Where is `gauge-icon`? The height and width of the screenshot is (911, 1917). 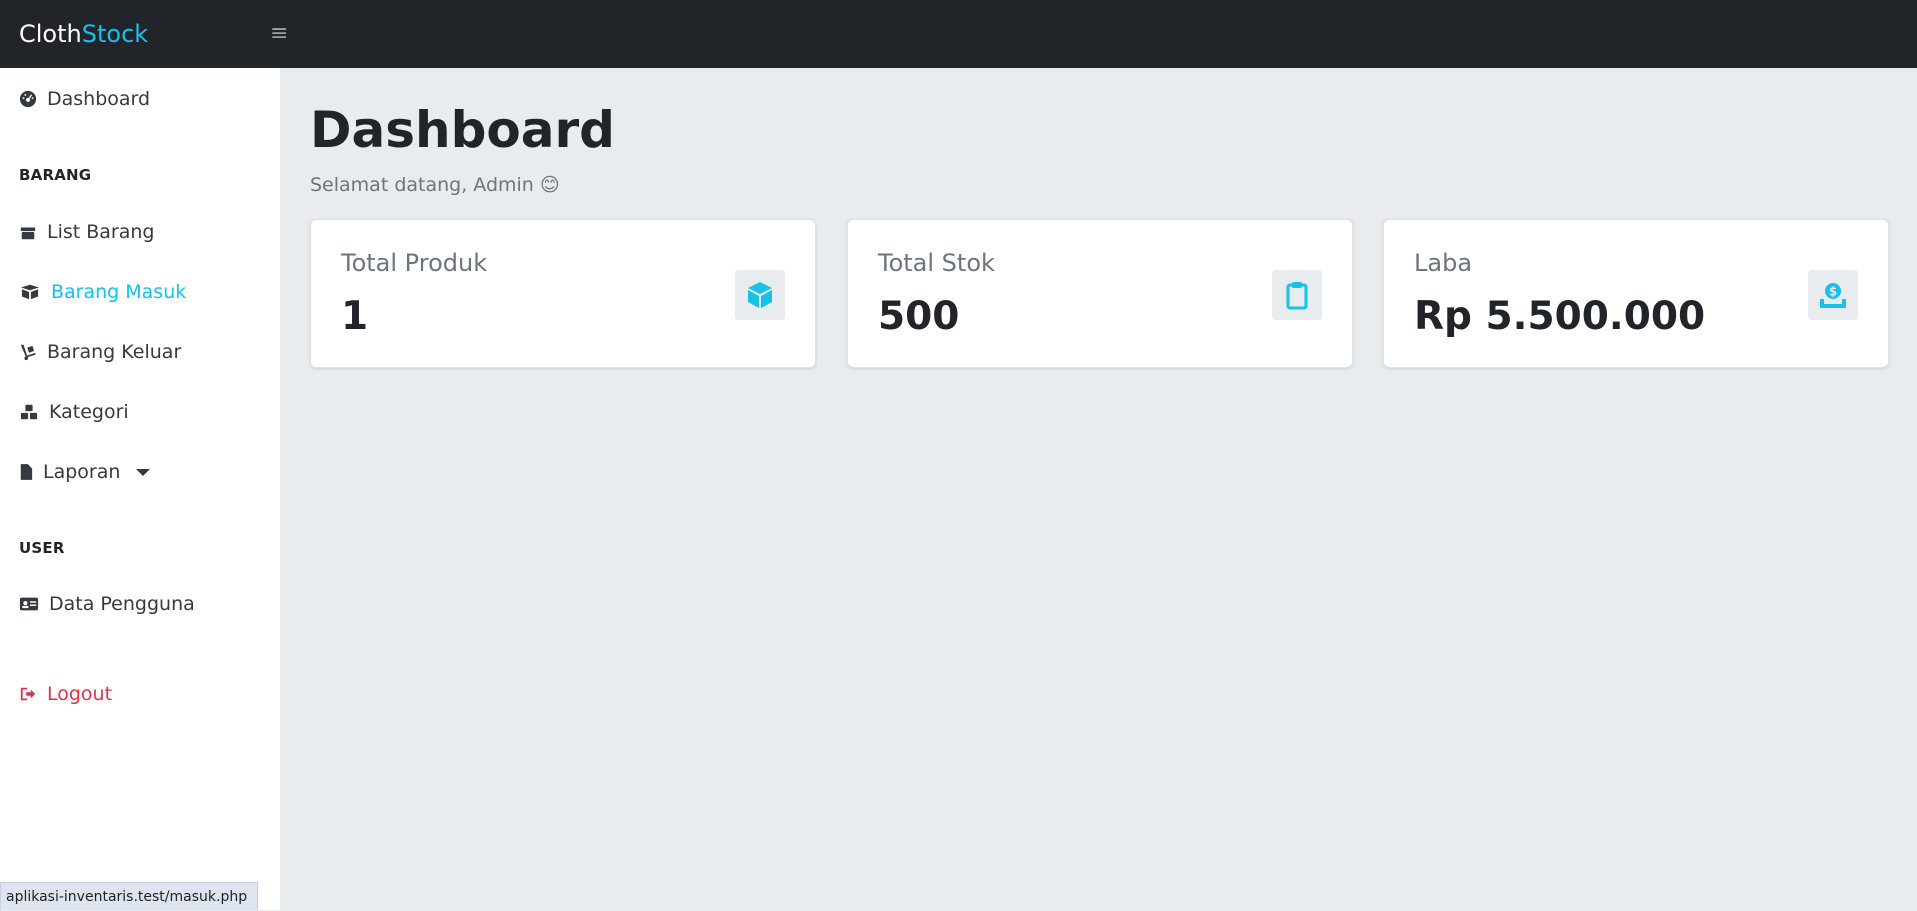
gauge-icon is located at coordinates (28, 99).